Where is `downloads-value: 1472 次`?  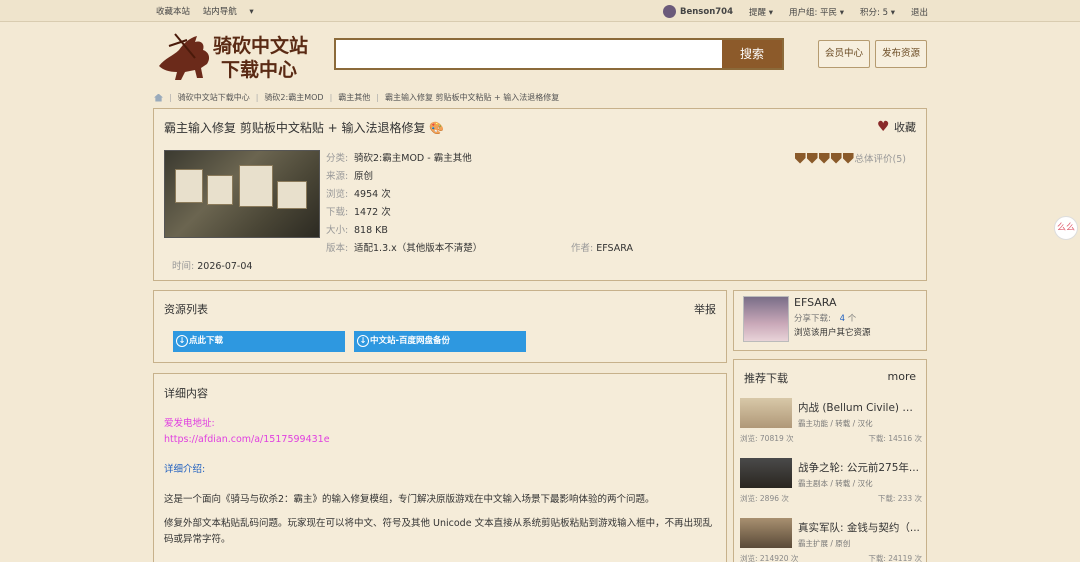 downloads-value: 1472 次 is located at coordinates (372, 212).